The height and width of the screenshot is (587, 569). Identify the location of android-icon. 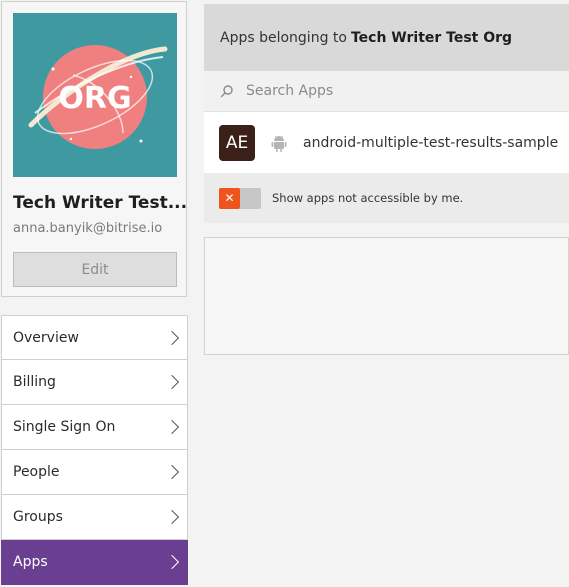
(279, 143).